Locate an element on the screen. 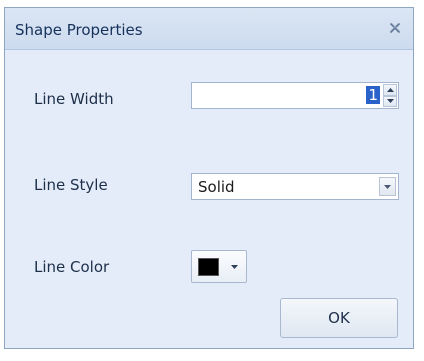 This screenshot has height=361, width=424. color-swatch is located at coordinates (208, 267).